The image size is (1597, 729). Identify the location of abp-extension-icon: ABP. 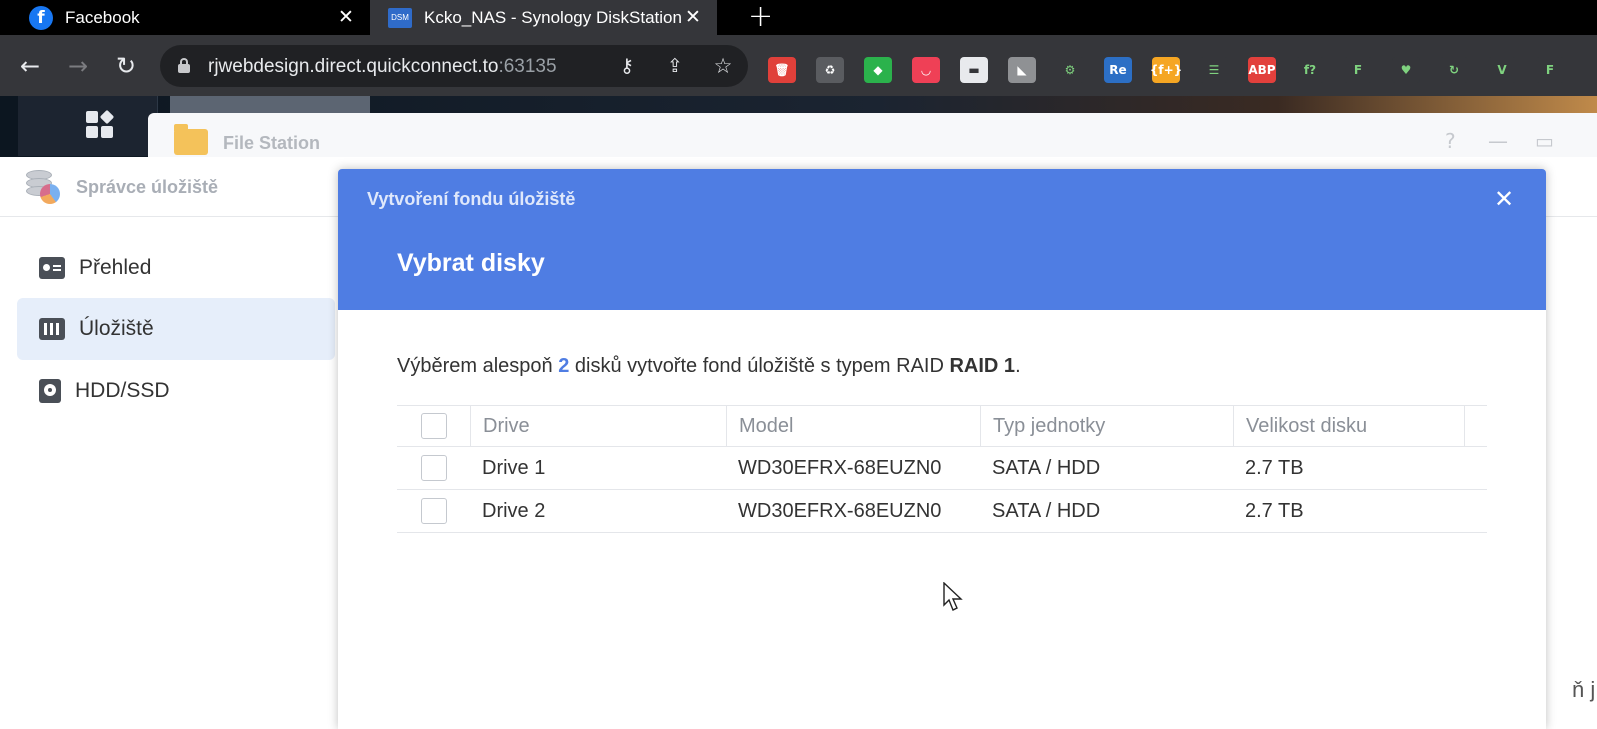
(1262, 70).